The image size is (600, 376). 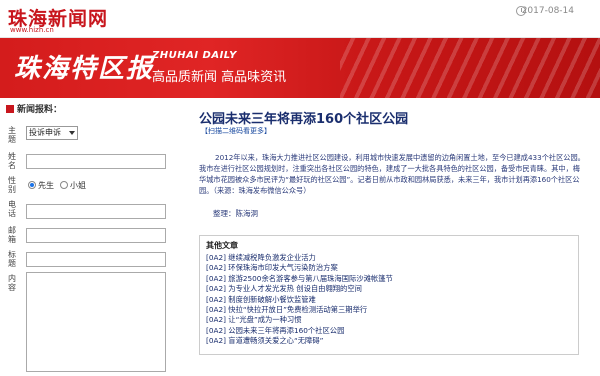 What do you see at coordinates (84, 69) in the screenshot?
I see `newspaper-logo: 珠海特区报` at bounding box center [84, 69].